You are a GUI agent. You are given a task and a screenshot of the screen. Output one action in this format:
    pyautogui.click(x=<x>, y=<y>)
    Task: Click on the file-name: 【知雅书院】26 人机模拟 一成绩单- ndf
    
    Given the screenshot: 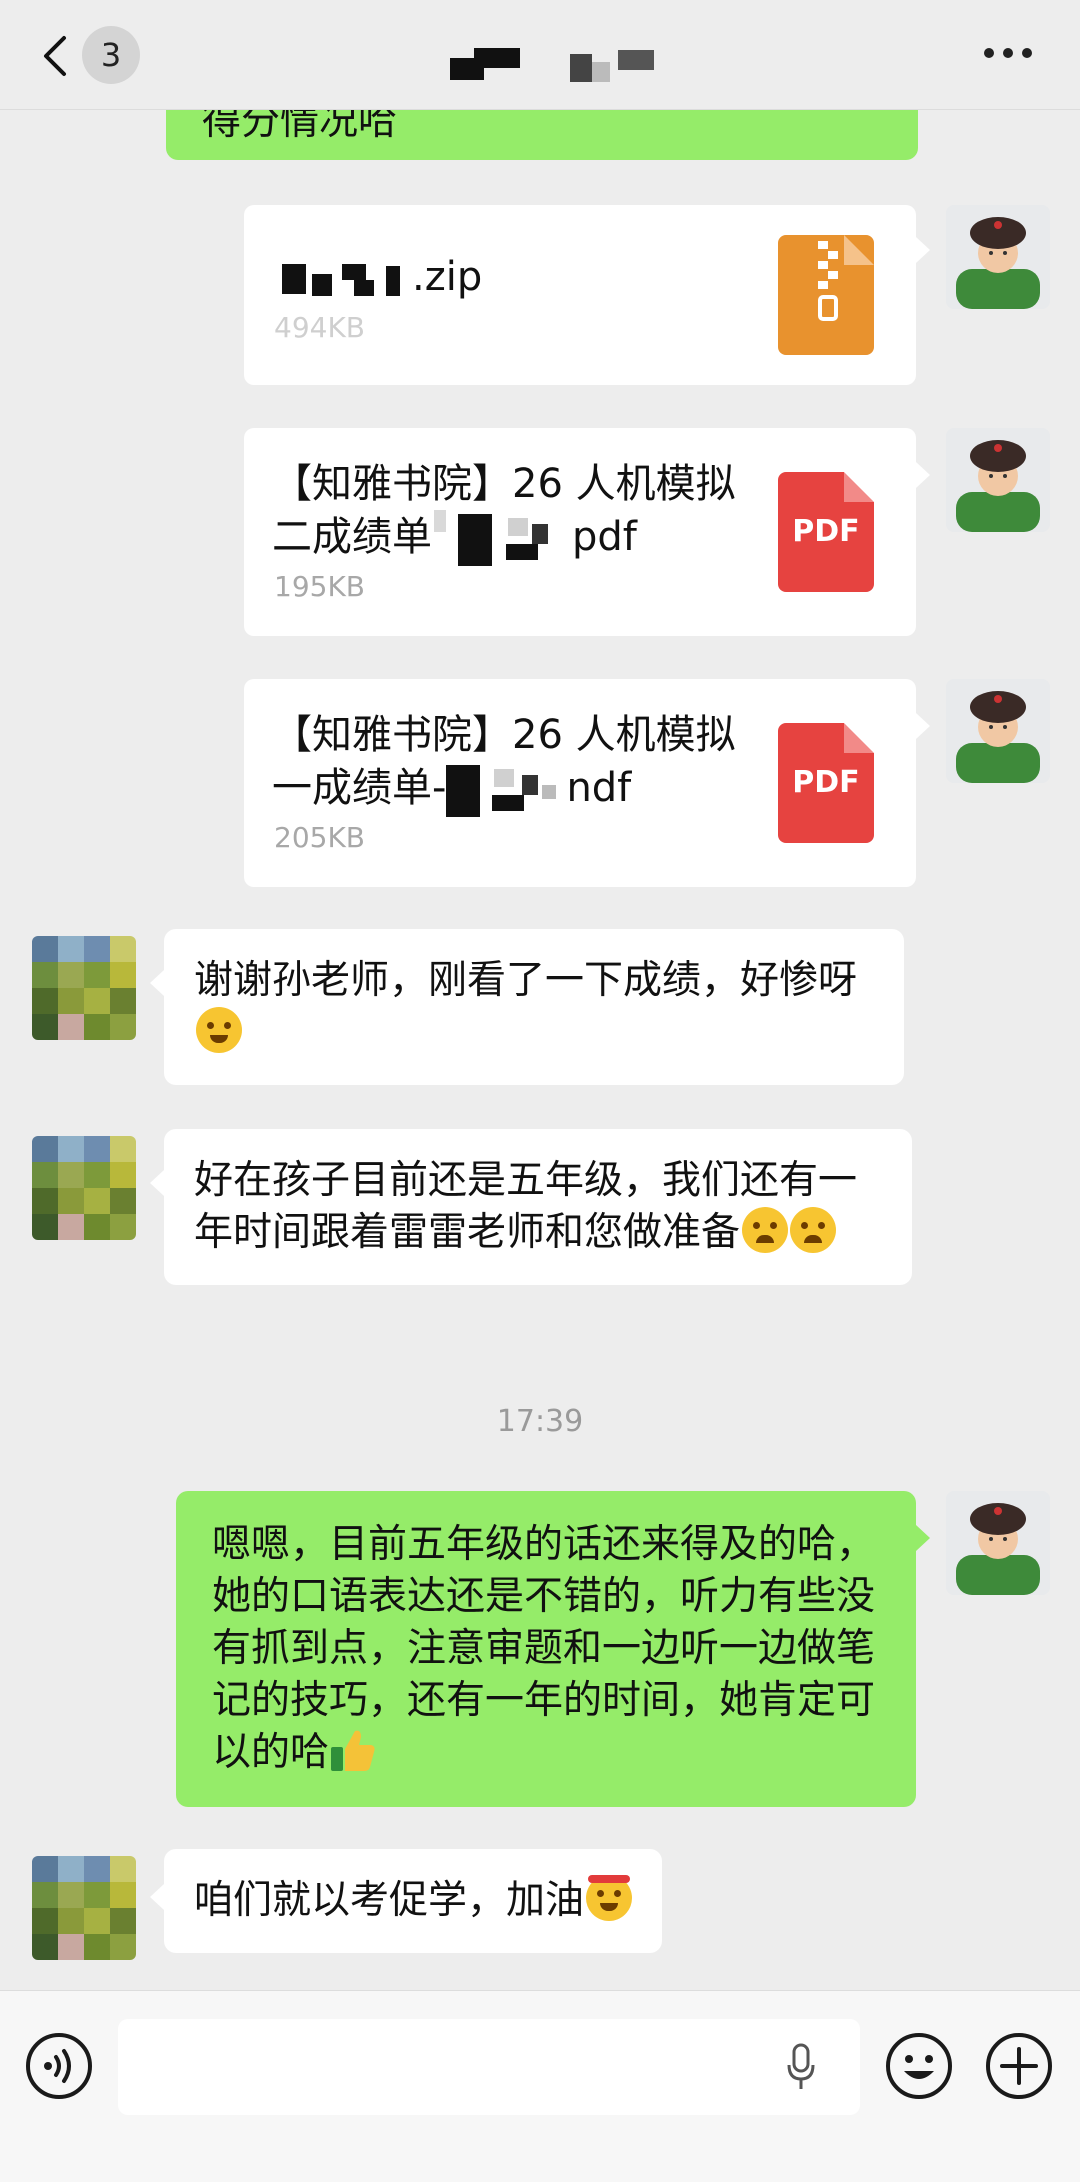 What is the action you would take?
    pyautogui.click(x=507, y=763)
    